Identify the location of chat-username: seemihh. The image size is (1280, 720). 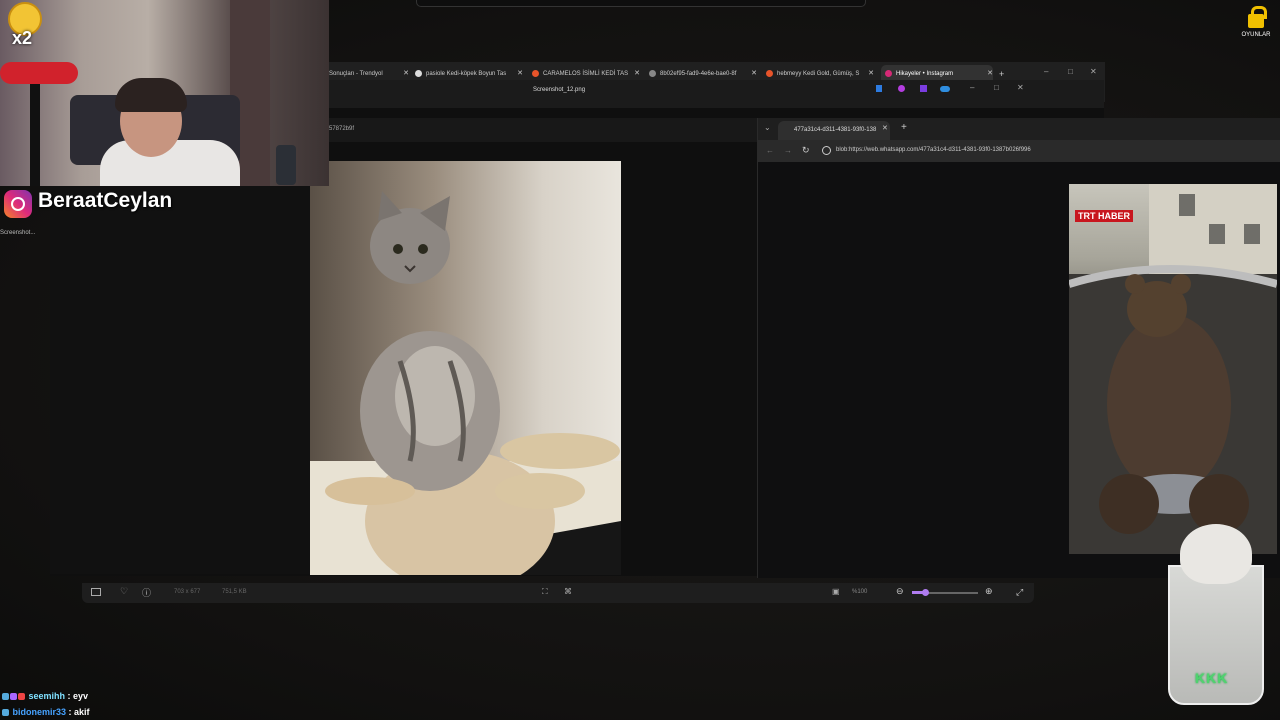
(47, 696).